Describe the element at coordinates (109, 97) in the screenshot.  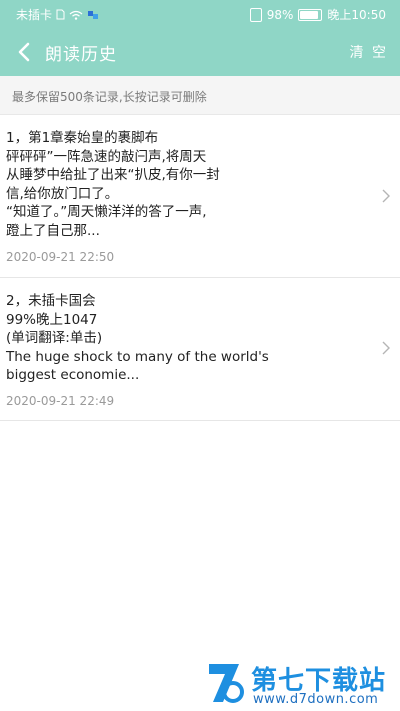
I see `hint-text: 最多保留500条记录,长按记录可删除` at that location.